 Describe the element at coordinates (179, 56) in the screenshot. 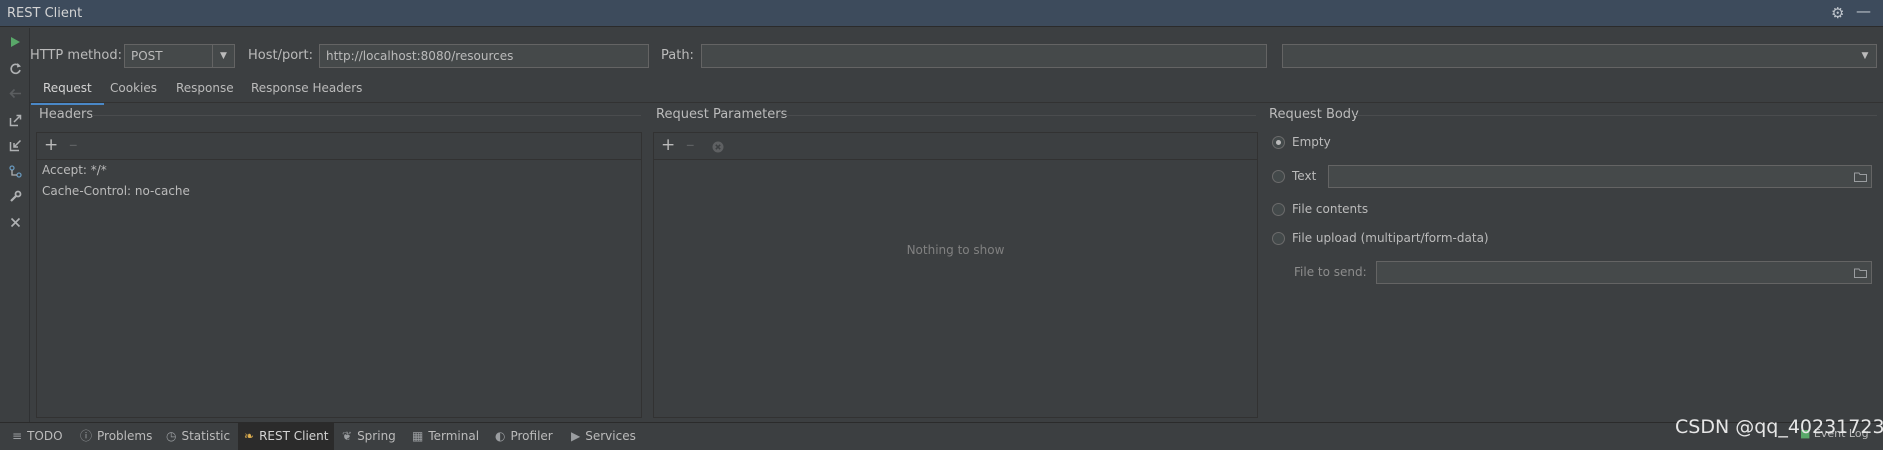

I see `http-method-select: POST ▼` at that location.